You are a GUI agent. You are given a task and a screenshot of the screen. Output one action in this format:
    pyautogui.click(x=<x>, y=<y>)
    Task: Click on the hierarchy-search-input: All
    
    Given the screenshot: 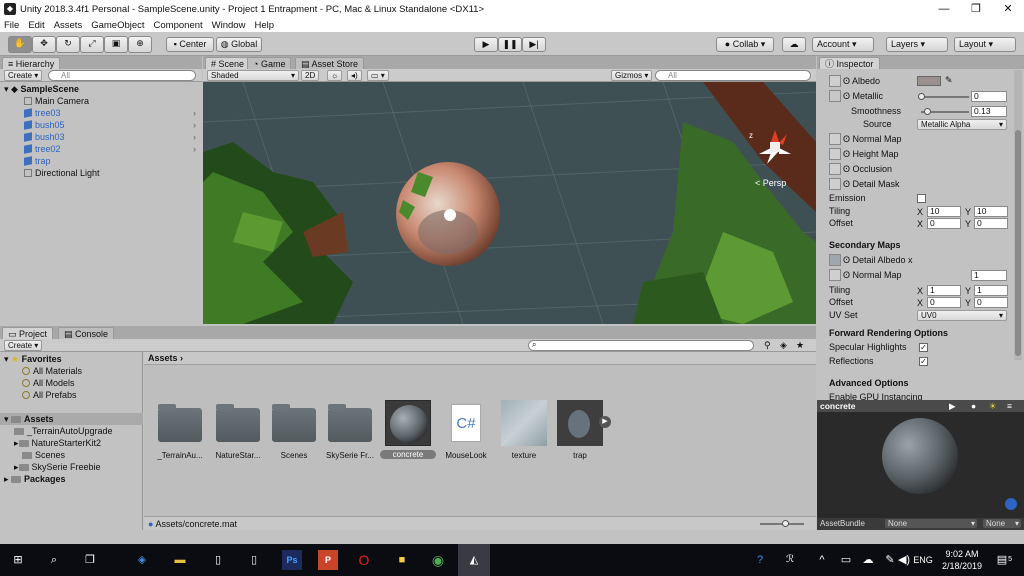 What is the action you would take?
    pyautogui.click(x=122, y=75)
    